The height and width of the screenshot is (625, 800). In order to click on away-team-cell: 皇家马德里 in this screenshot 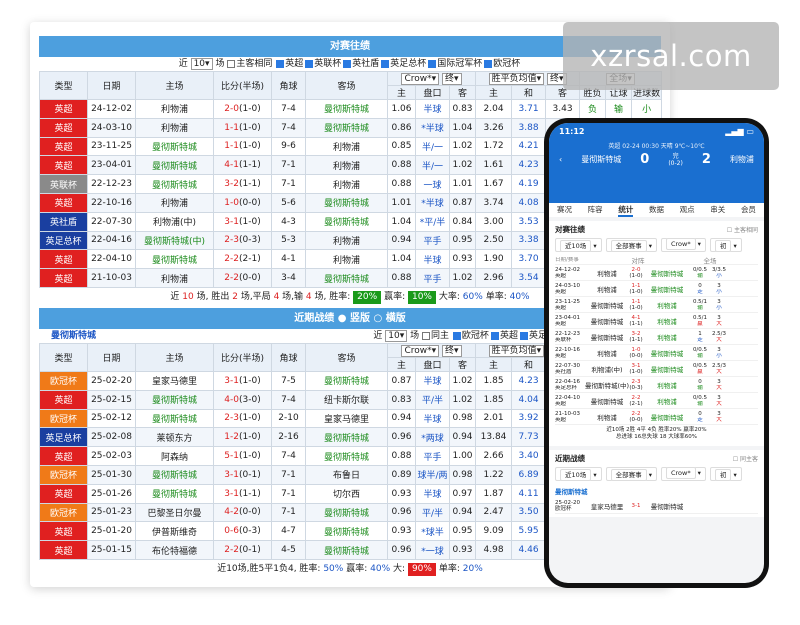, I will do `click(346, 418)`.